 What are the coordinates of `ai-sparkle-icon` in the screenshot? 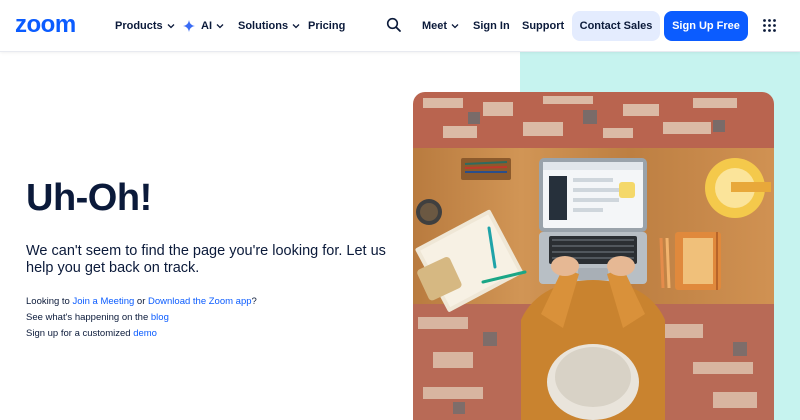 It's located at (189, 26).